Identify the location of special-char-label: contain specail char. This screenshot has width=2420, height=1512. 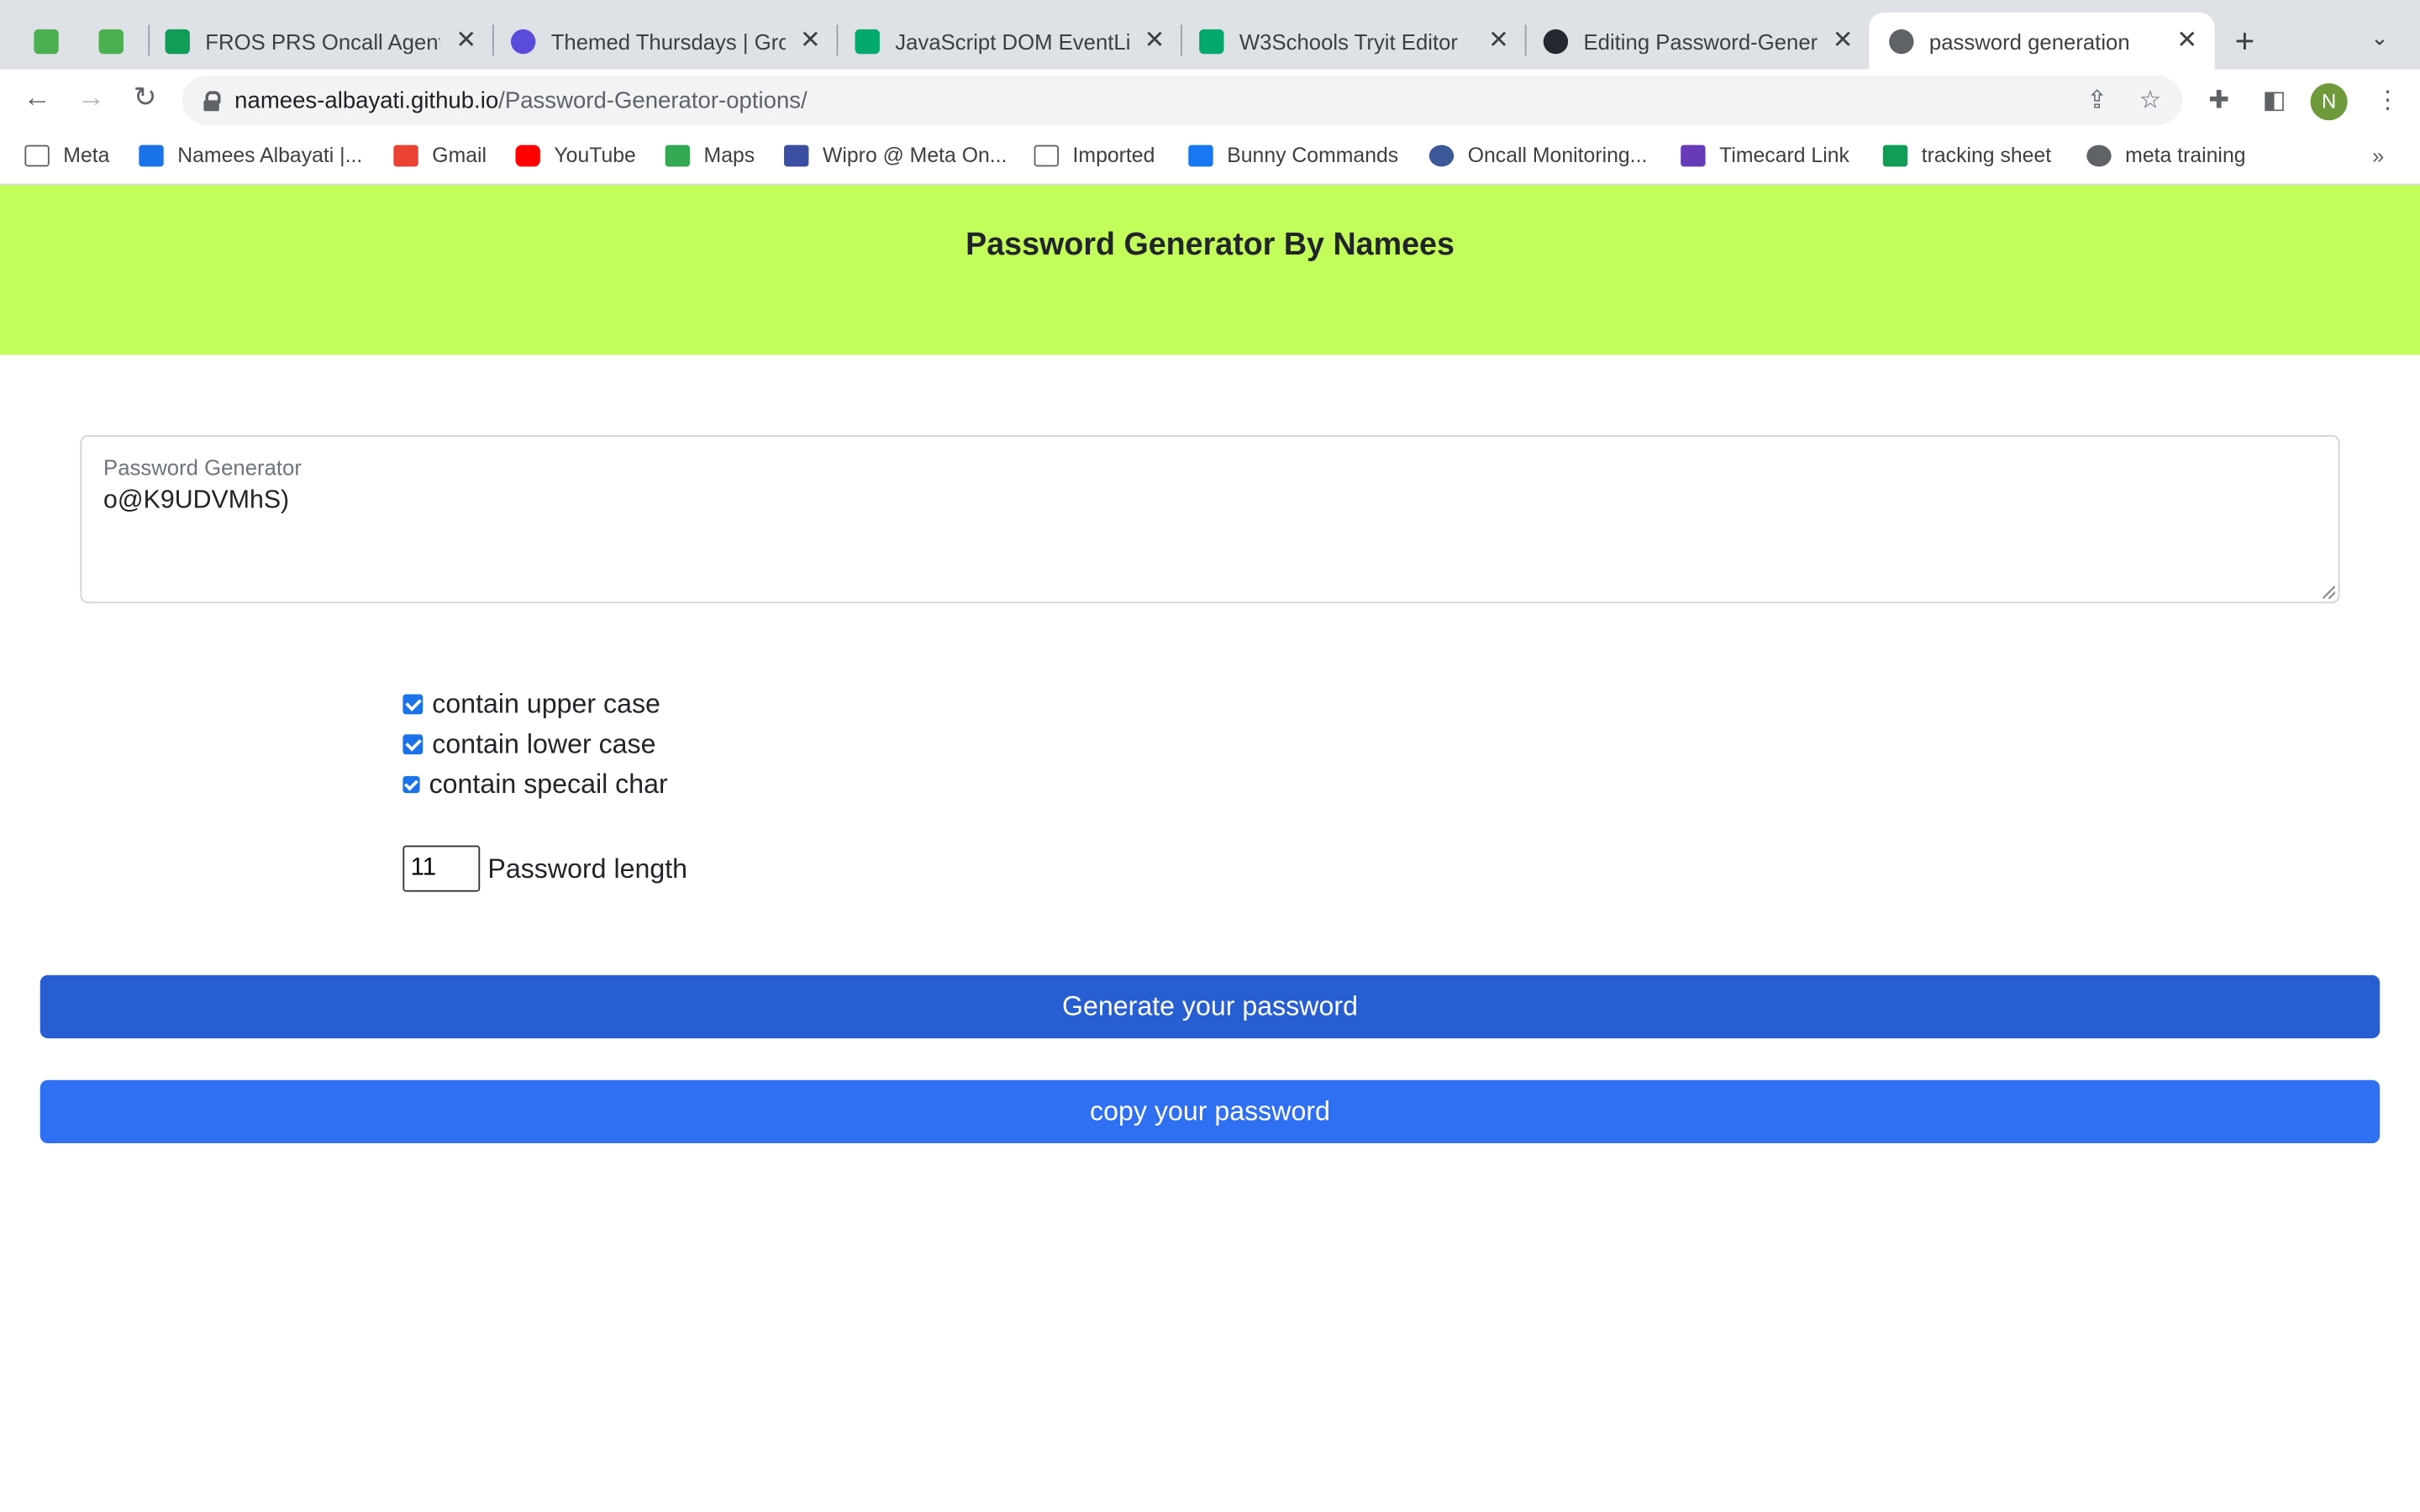
(548, 784).